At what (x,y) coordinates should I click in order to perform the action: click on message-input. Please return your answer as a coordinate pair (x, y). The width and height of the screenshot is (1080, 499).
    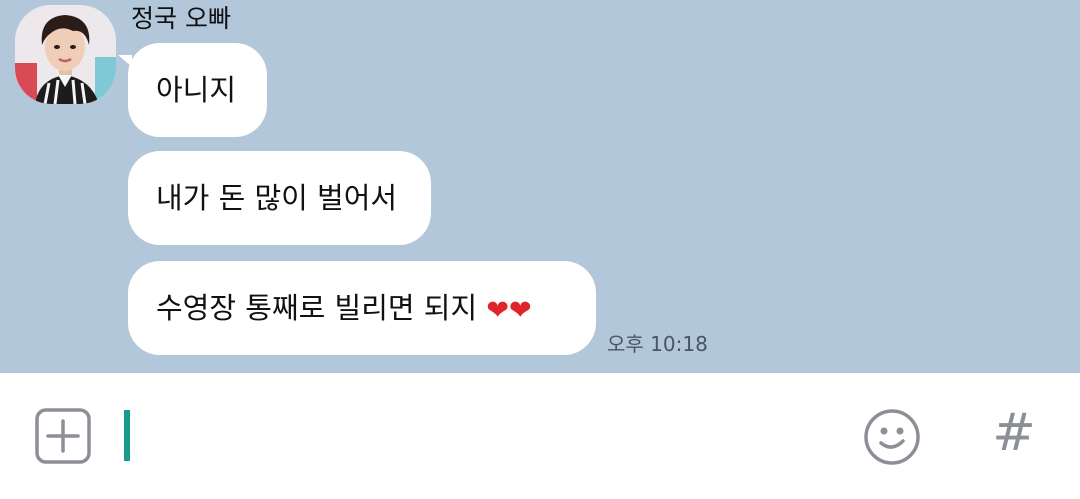
    Looking at the image, I should click on (488, 437).